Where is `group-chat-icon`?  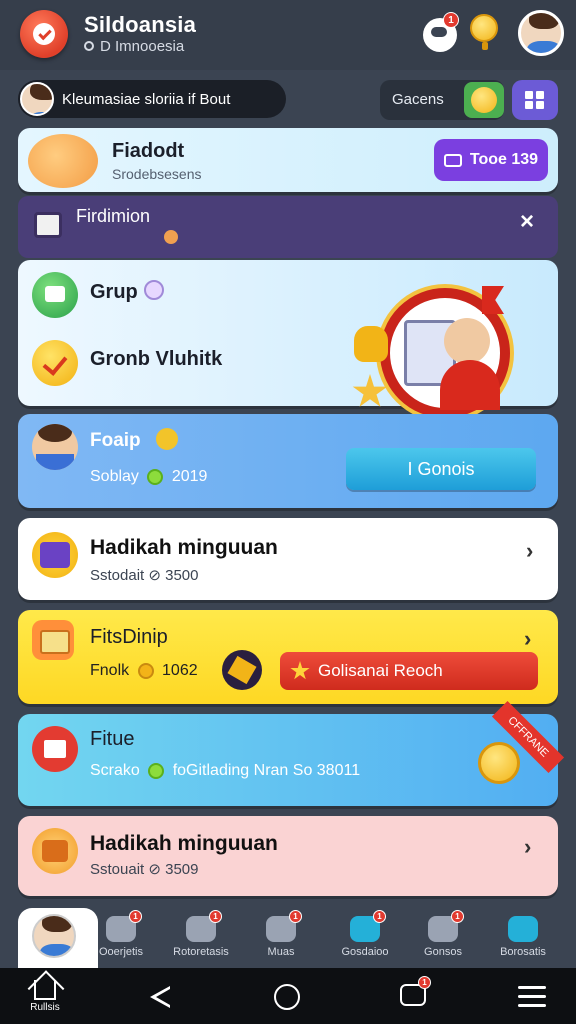 group-chat-icon is located at coordinates (55, 295).